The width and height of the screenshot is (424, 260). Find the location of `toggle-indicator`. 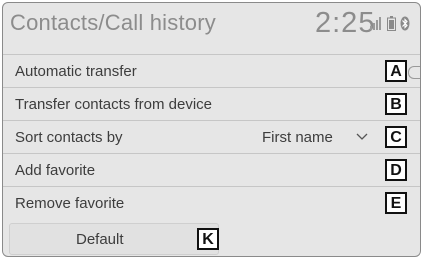

toggle-indicator is located at coordinates (414, 72).